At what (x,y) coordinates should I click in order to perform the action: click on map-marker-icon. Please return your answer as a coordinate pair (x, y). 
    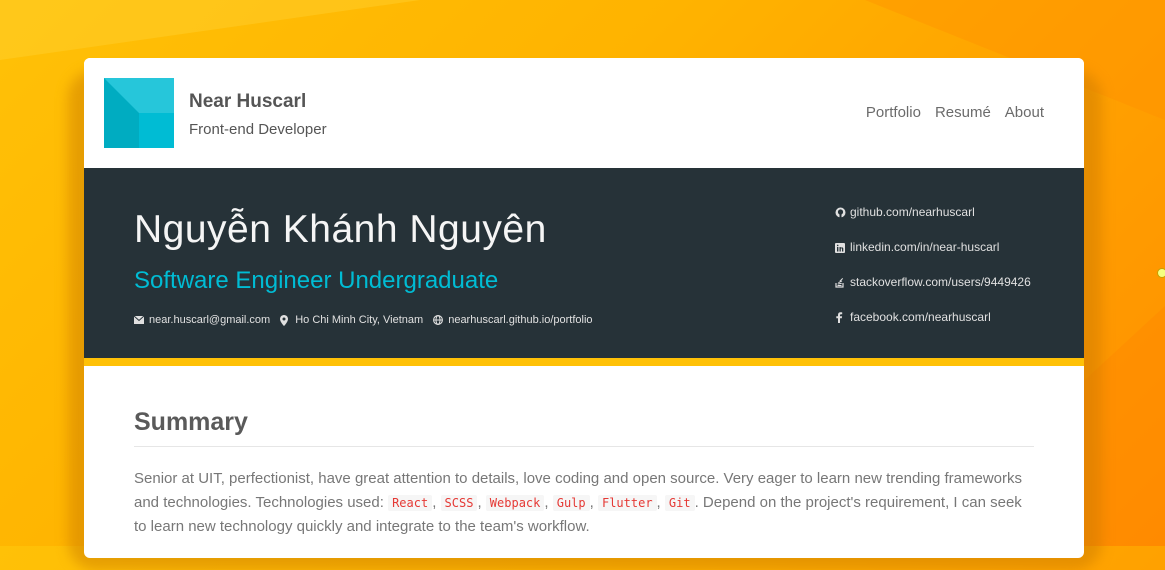
    Looking at the image, I should click on (285, 320).